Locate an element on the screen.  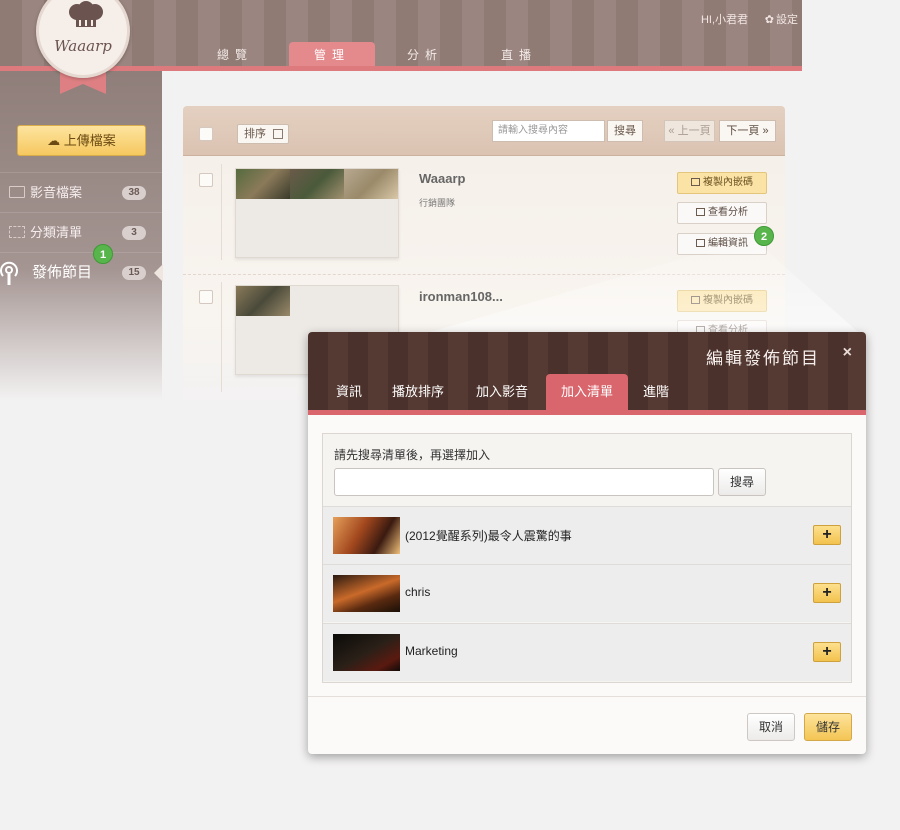
tab-add-list: 加入清單 is located at coordinates (587, 392).